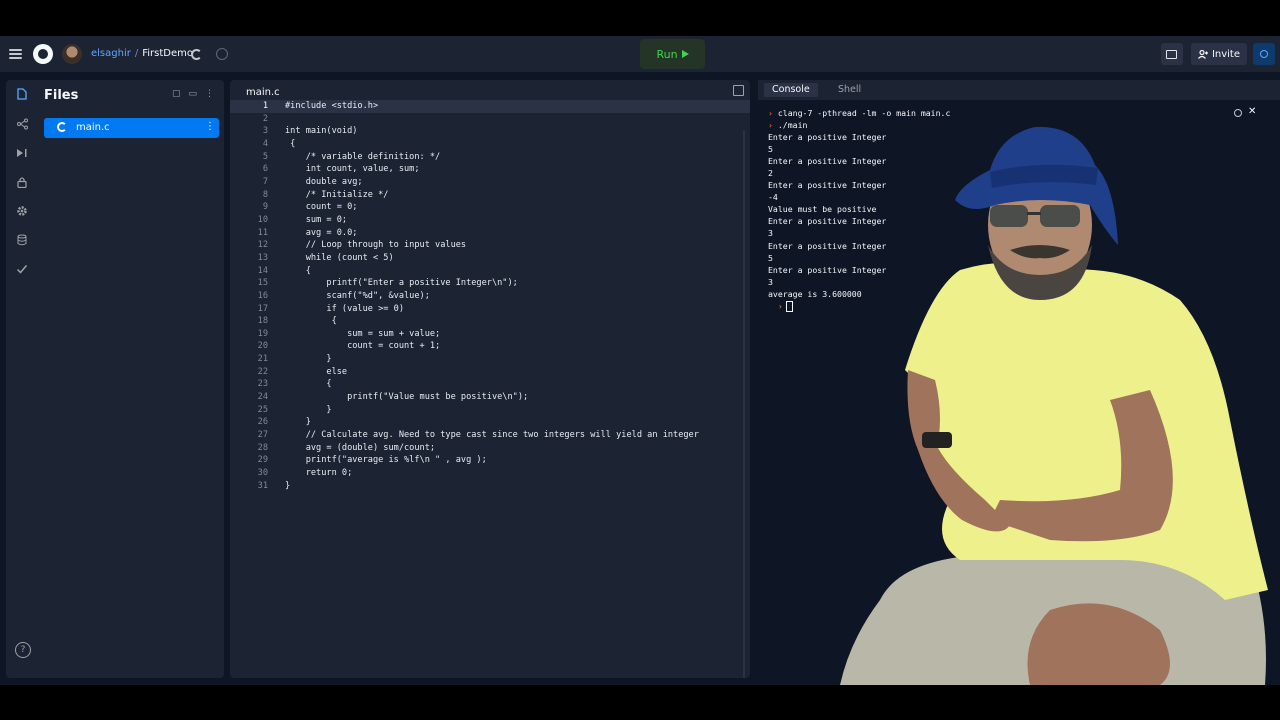 Image resolution: width=1280 pixels, height=720 pixels. Describe the element at coordinates (22, 153) in the screenshot. I see `debugger-icon` at that location.